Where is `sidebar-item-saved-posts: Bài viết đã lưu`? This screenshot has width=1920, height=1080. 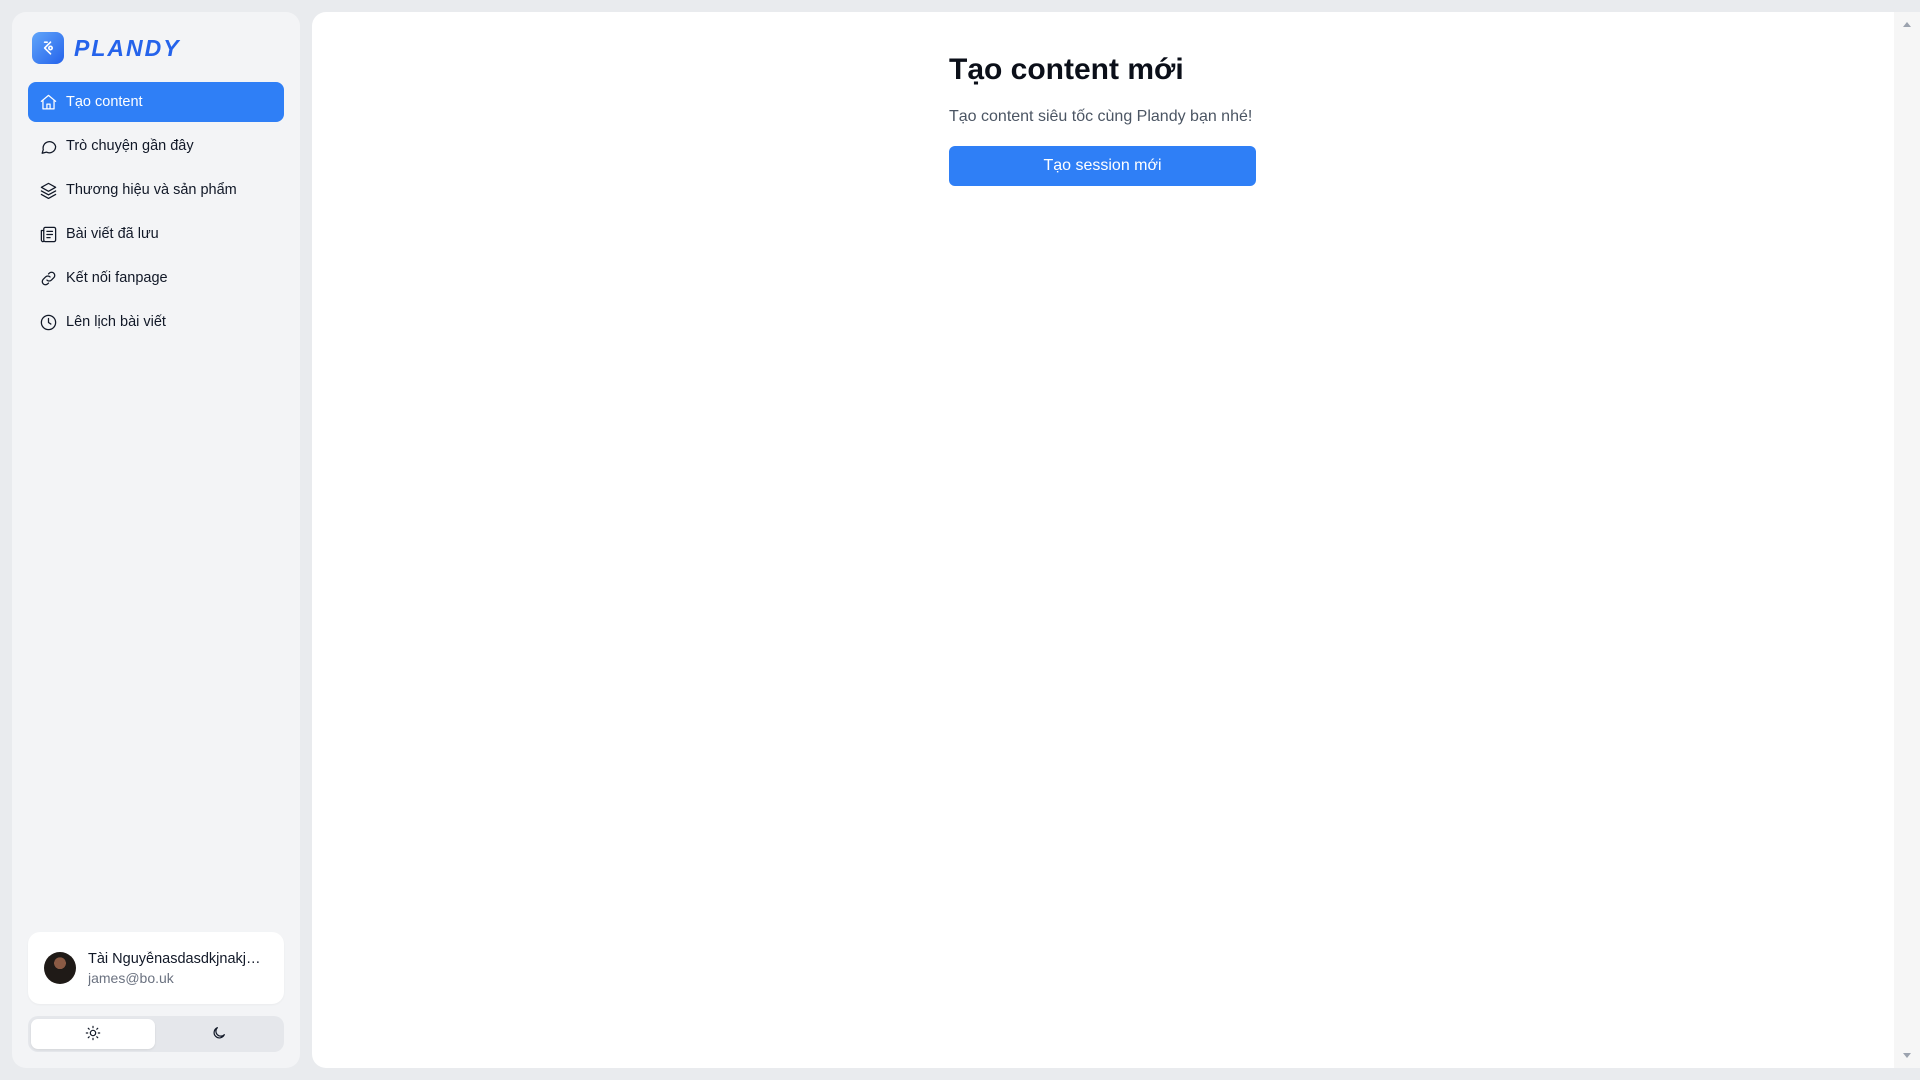
sidebar-item-saved-posts: Bài viết đã lưu is located at coordinates (156, 234).